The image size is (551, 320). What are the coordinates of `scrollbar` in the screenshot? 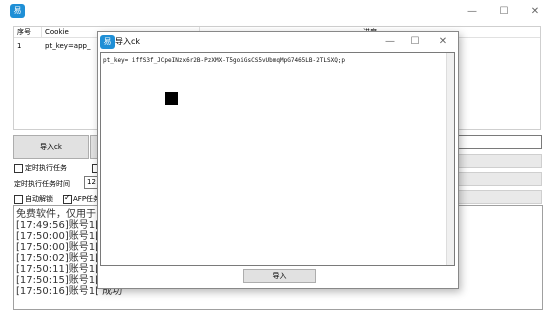 It's located at (450, 159).